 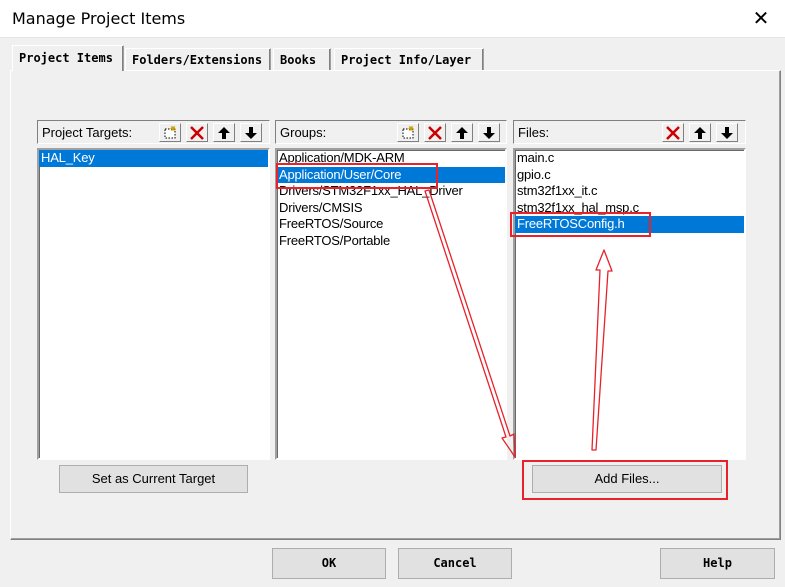 I want to click on list-item-file: main.c, so click(x=629, y=158).